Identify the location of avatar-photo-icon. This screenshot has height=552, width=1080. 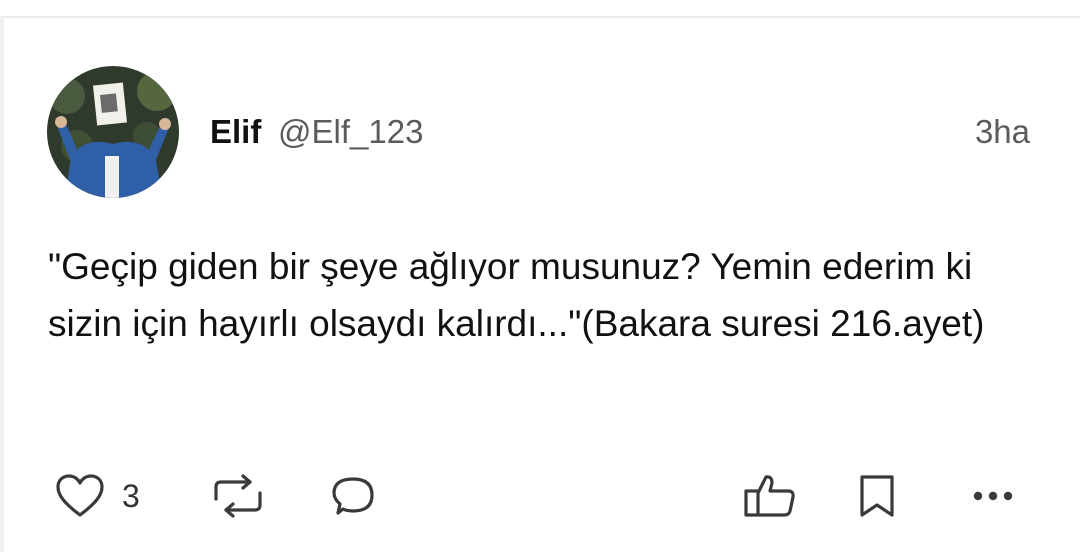
(113, 132).